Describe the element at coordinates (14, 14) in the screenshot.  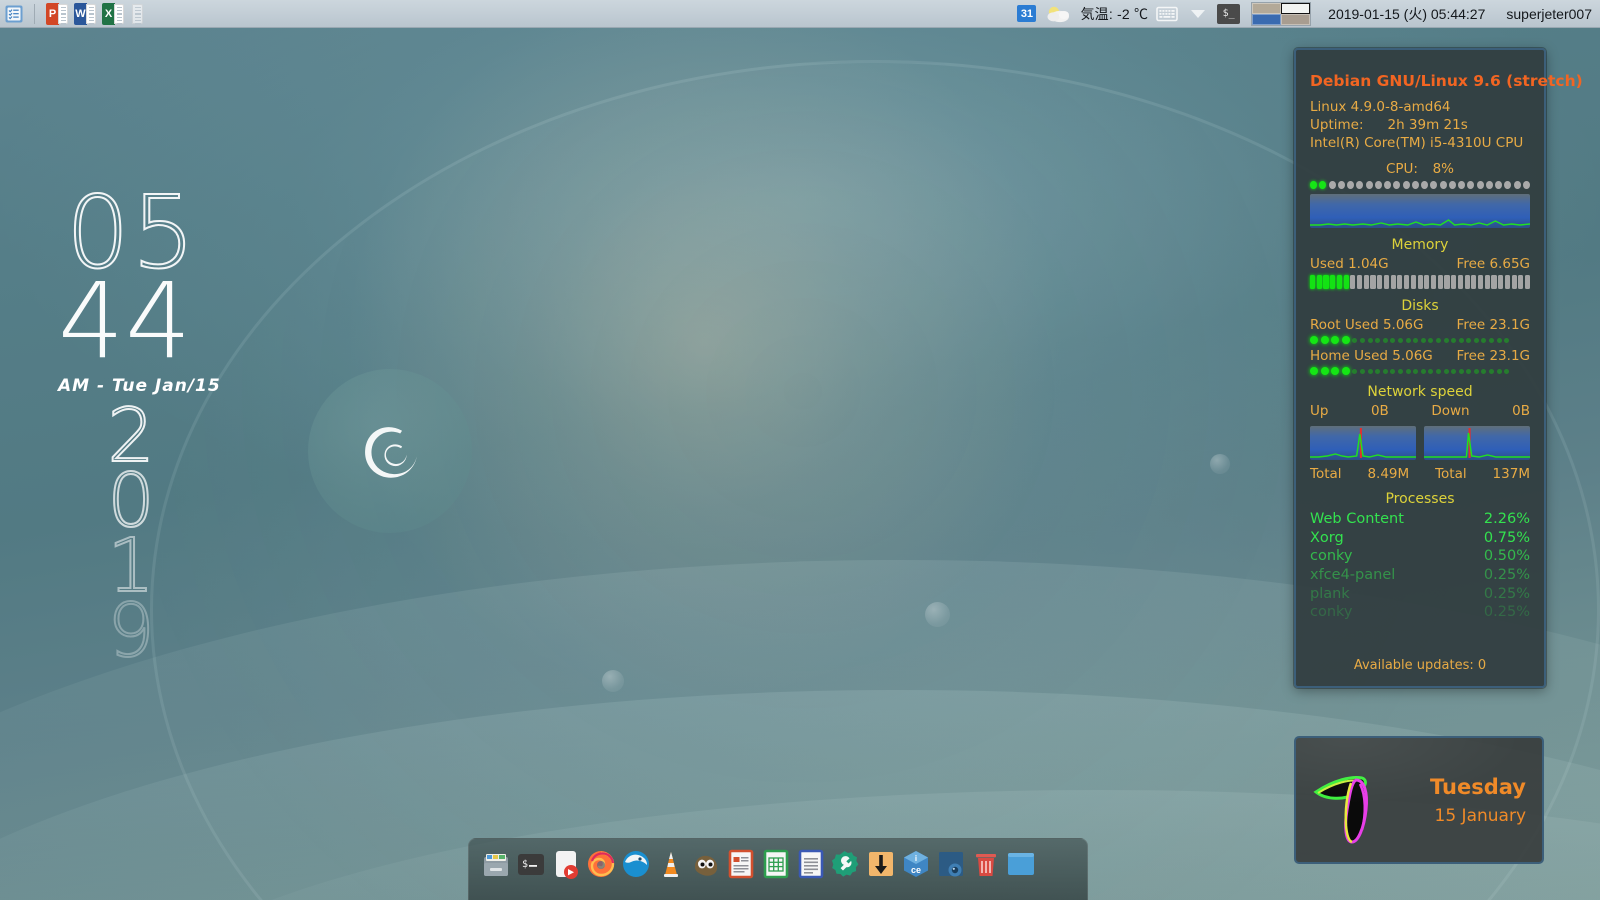
I see `applications-menu-icon` at that location.